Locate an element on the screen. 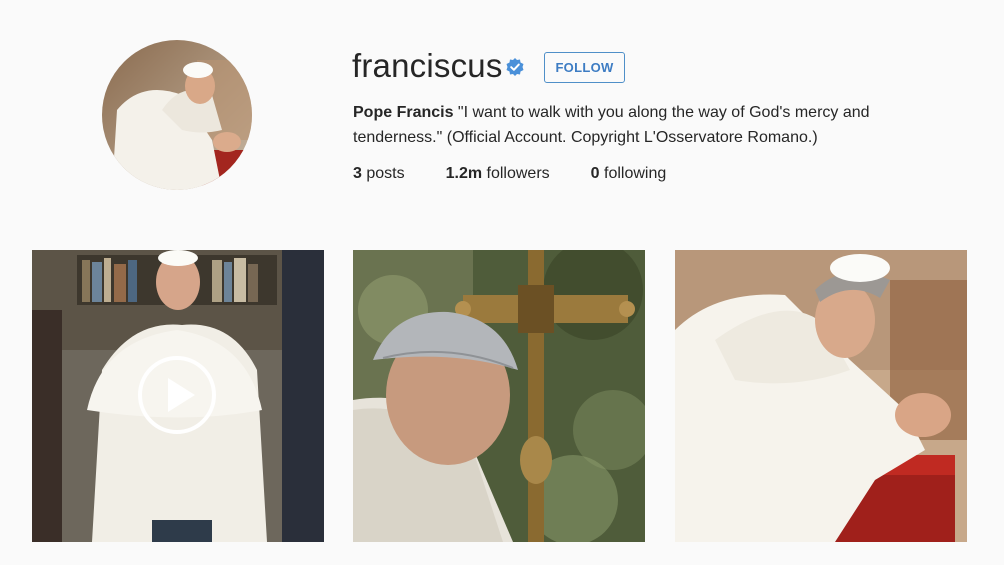 The height and width of the screenshot is (565, 1004). follow-button: FOLLOW is located at coordinates (584, 67).